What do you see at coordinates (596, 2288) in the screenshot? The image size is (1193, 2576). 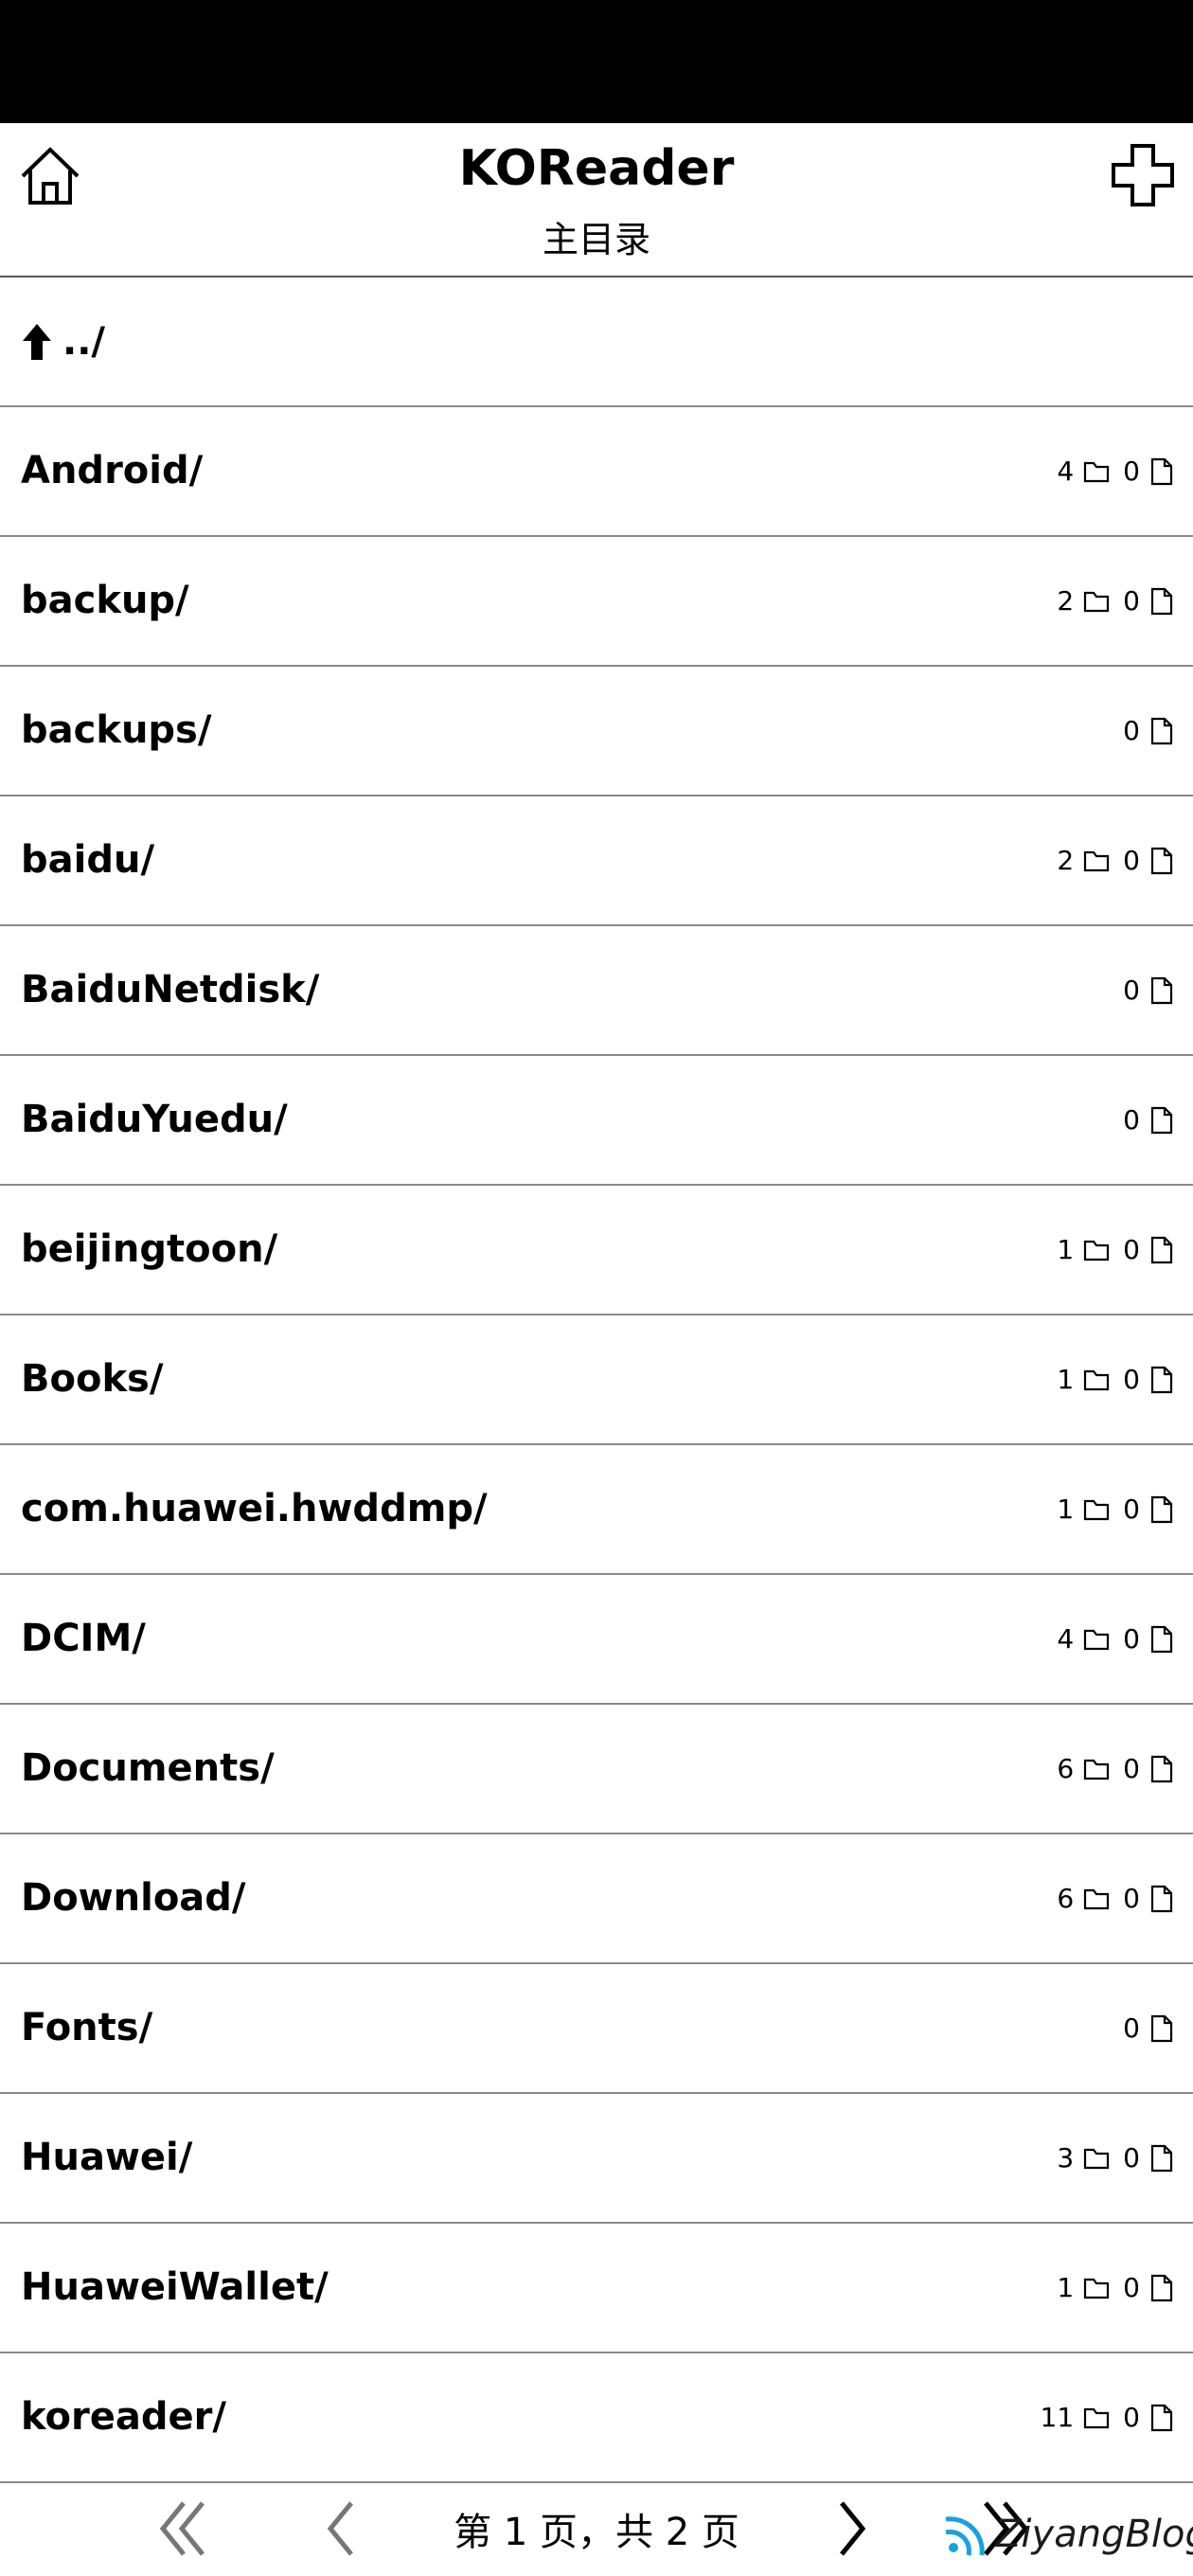 I see `folder-item: HuaweiWallet/ 1 0` at bounding box center [596, 2288].